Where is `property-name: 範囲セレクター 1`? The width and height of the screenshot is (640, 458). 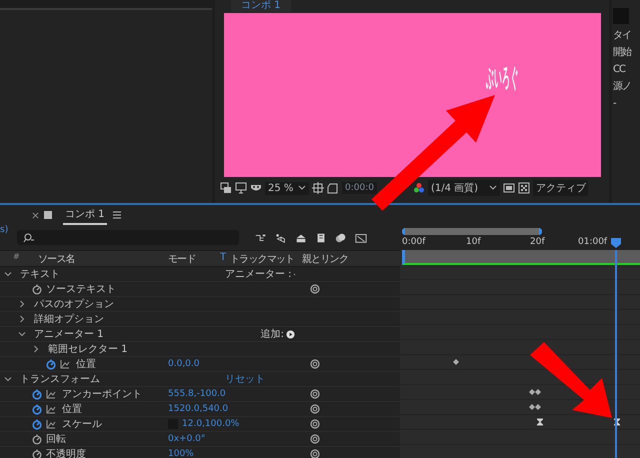 property-name: 範囲セレクター 1 is located at coordinates (88, 349).